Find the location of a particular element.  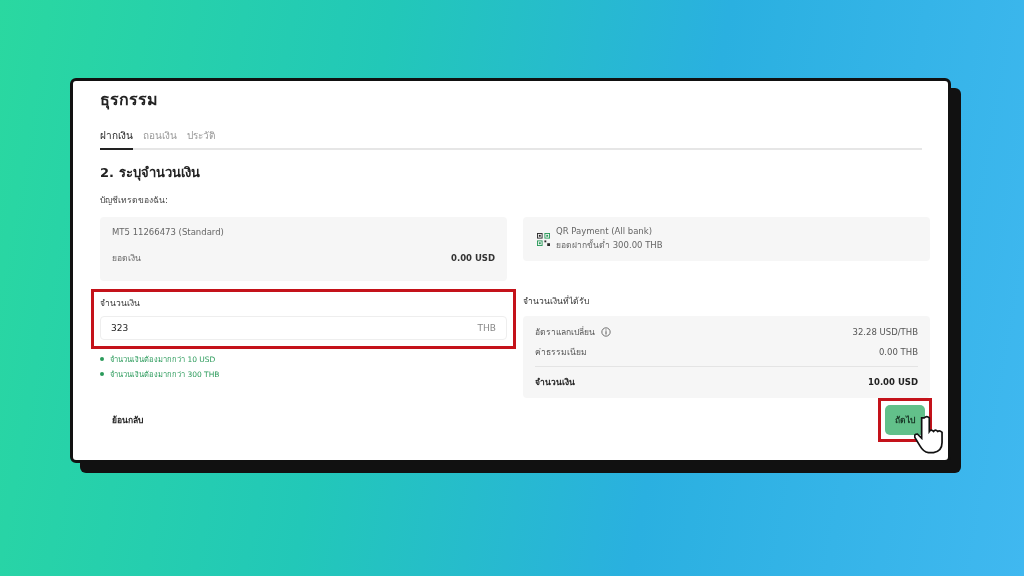

amount-label: จำนวนเงิน is located at coordinates (120, 303).